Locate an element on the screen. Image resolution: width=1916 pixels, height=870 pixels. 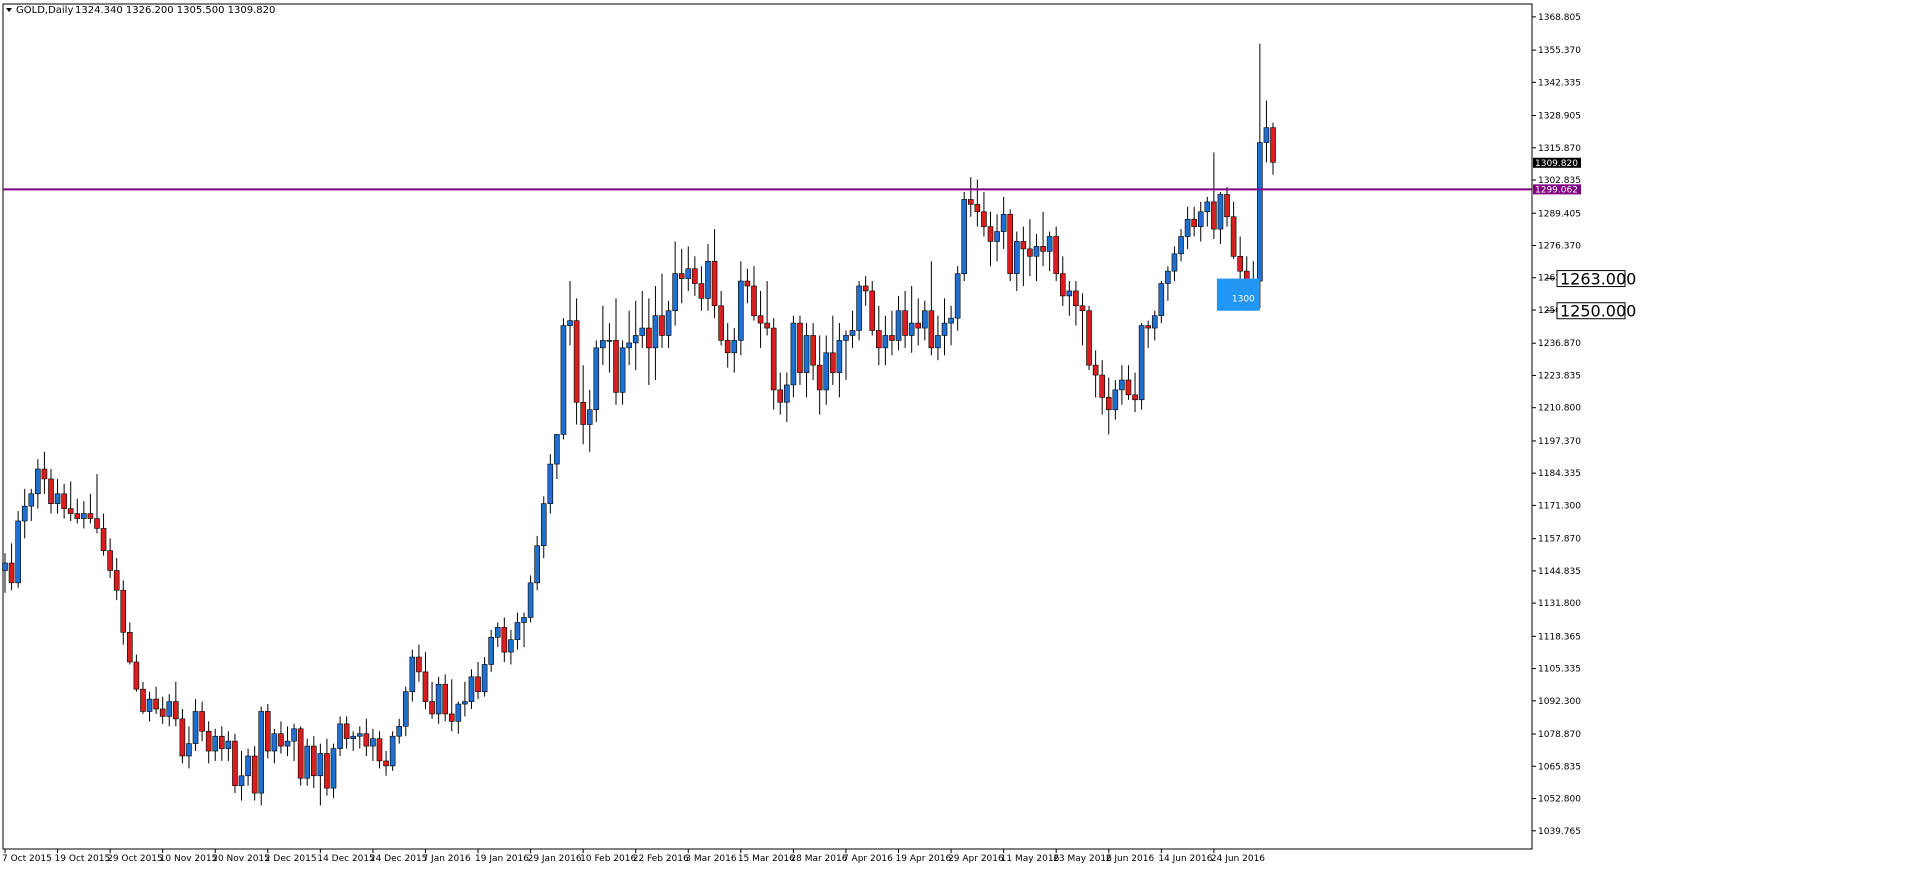
zone-box-label: 1300 is located at coordinates (1243, 300).